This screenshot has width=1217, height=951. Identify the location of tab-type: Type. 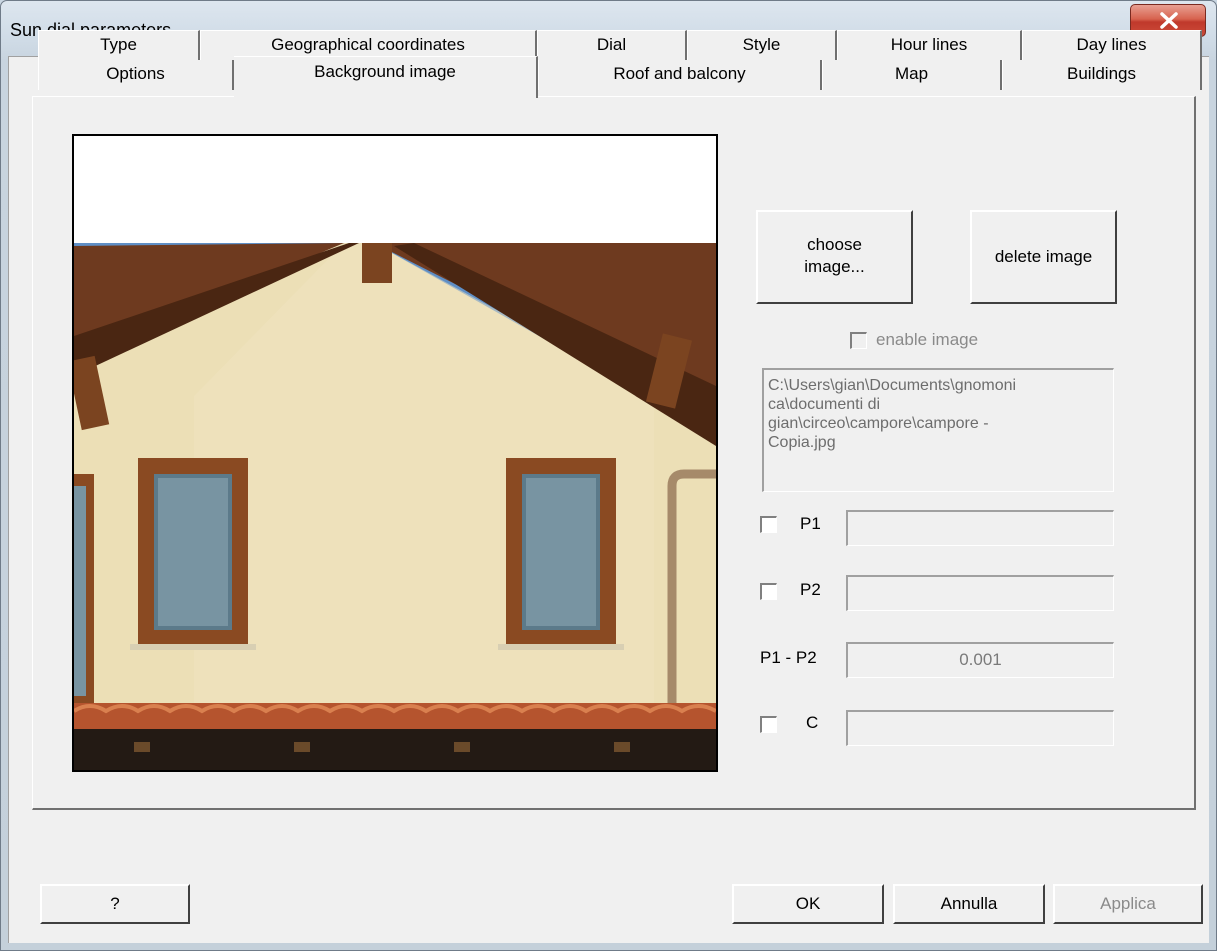
(119, 45).